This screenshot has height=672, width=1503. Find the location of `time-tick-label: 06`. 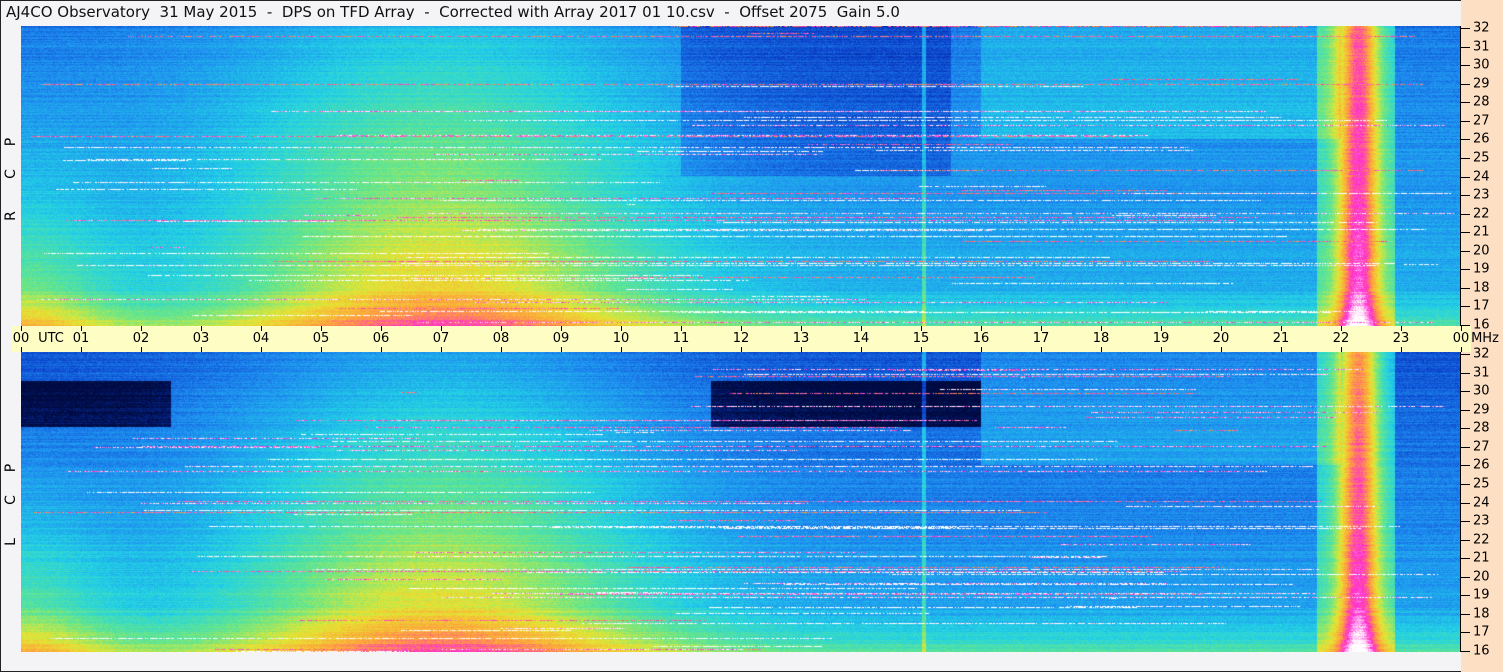

time-tick-label: 06 is located at coordinates (381, 338).